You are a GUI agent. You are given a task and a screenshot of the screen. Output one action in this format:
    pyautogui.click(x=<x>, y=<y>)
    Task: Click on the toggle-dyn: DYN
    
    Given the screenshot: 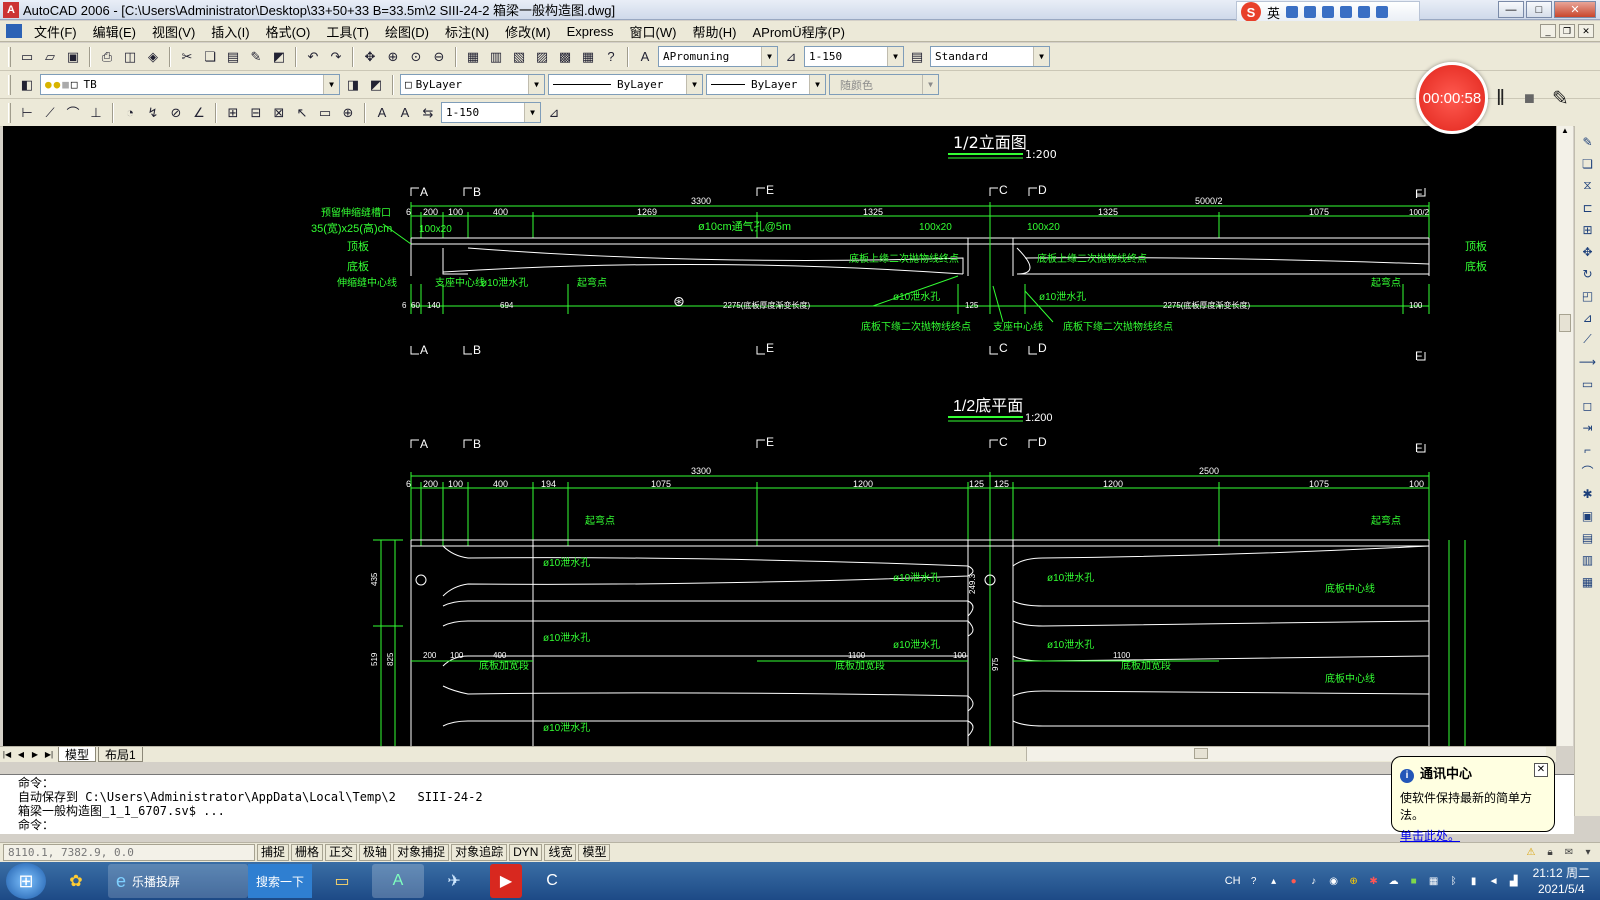 What is the action you would take?
    pyautogui.click(x=526, y=852)
    